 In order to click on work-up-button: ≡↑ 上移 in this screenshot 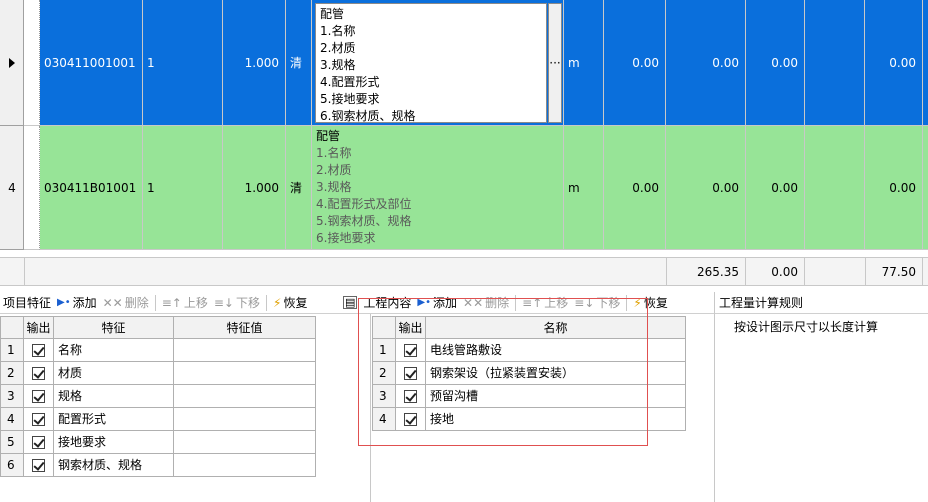, I will do `click(545, 302)`.